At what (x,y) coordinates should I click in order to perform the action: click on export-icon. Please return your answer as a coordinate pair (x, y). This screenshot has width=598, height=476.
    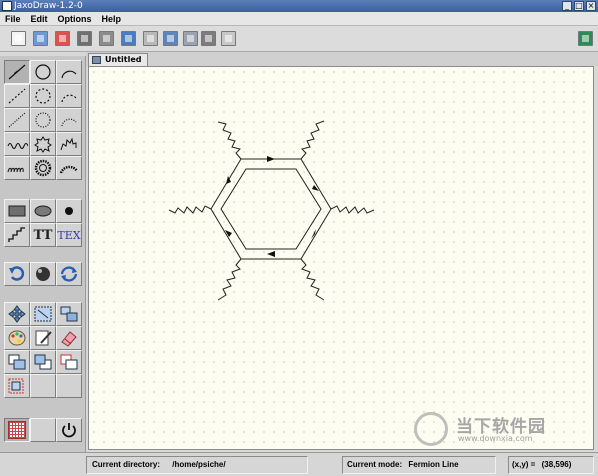
    Looking at the image, I should click on (128, 38).